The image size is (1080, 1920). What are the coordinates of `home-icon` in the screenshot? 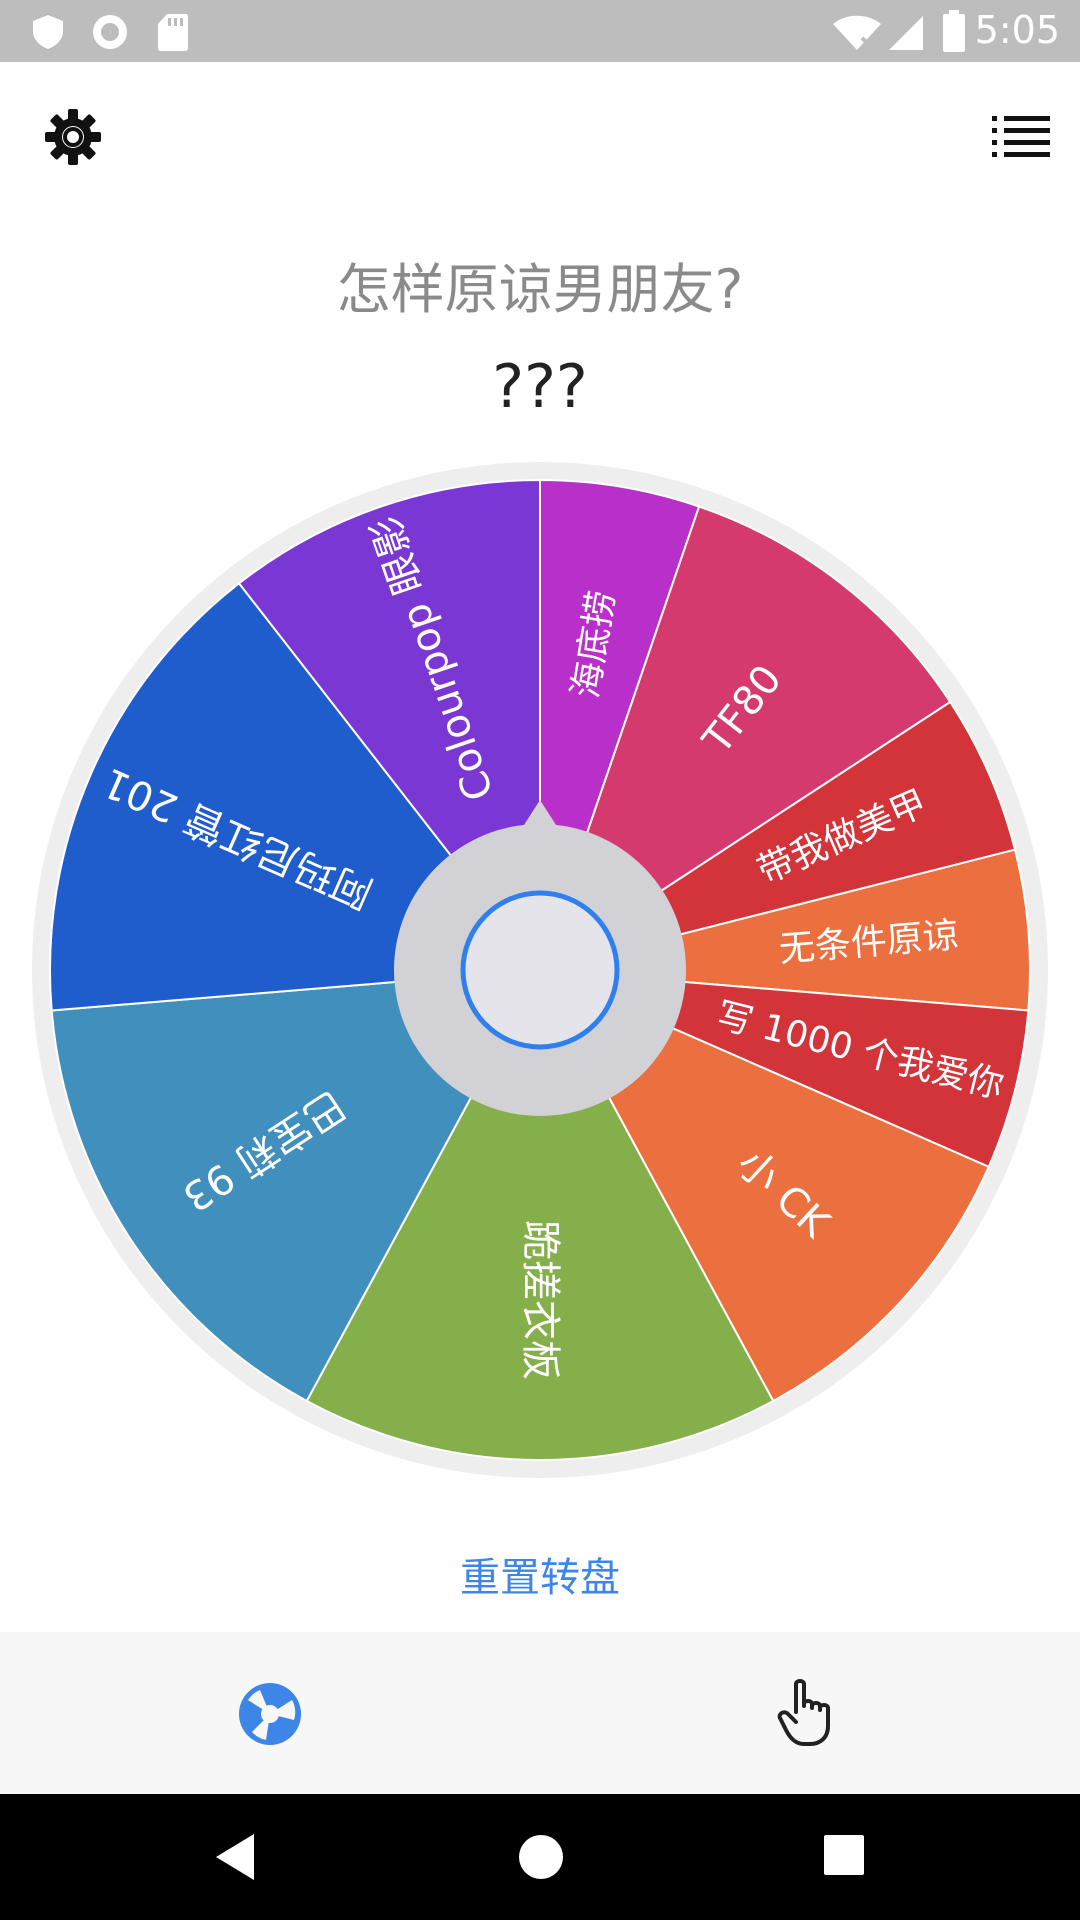 It's located at (541, 1857).